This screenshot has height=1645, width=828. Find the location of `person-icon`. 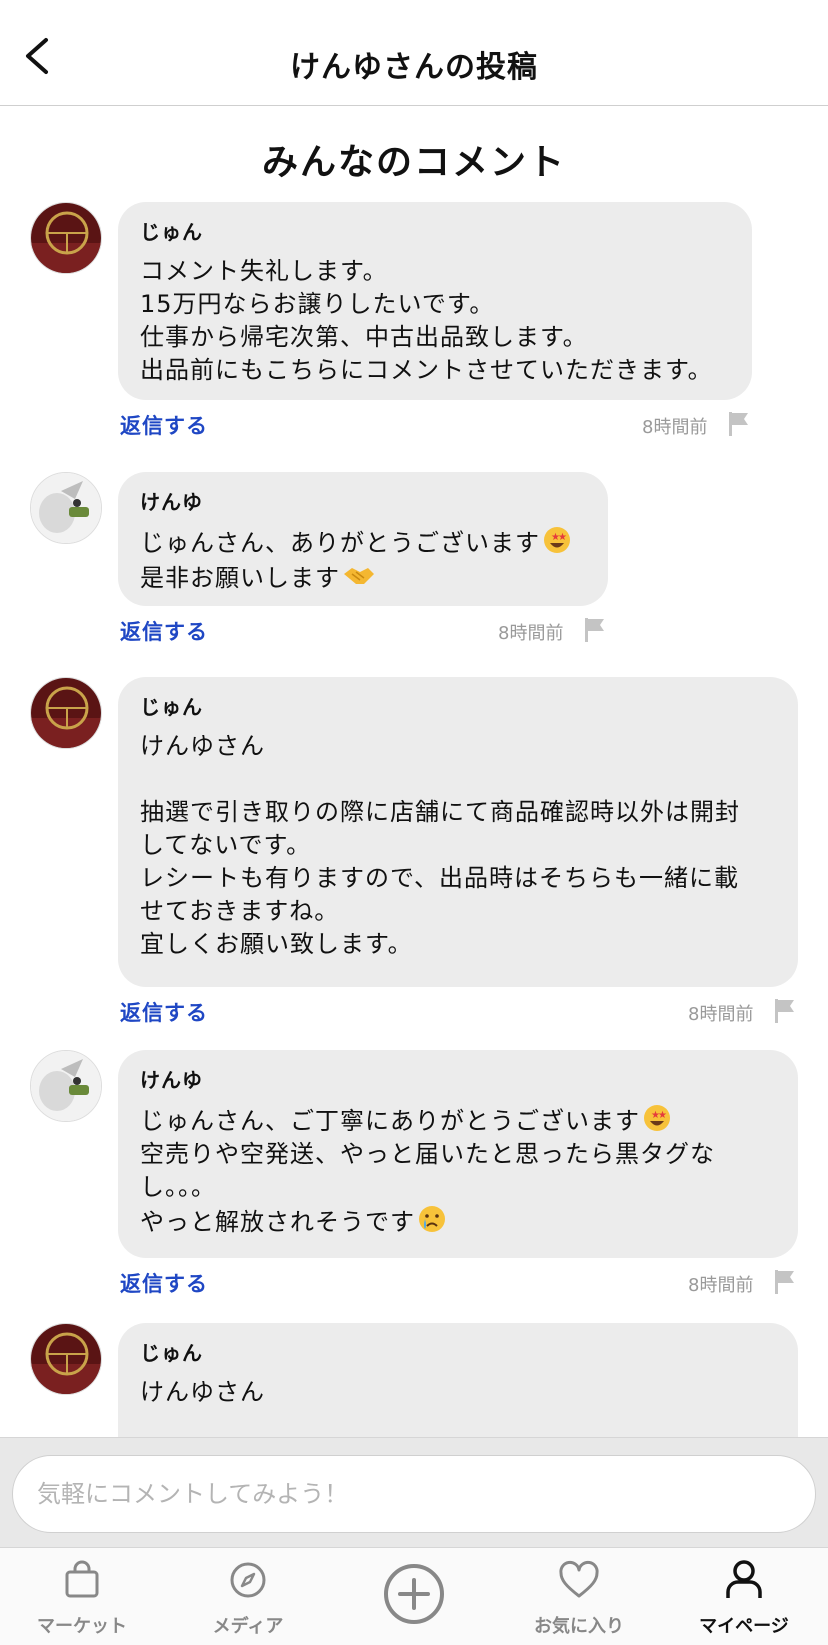

person-icon is located at coordinates (744, 1579).